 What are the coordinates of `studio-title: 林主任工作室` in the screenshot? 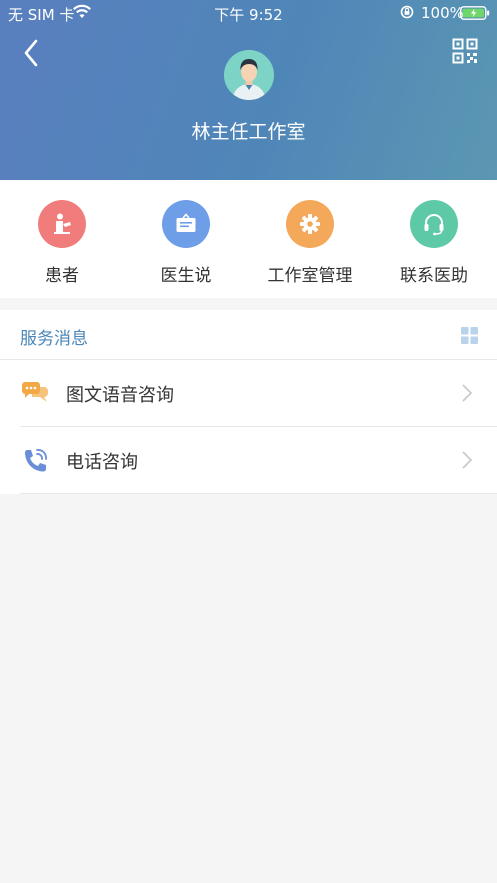 It's located at (248, 132).